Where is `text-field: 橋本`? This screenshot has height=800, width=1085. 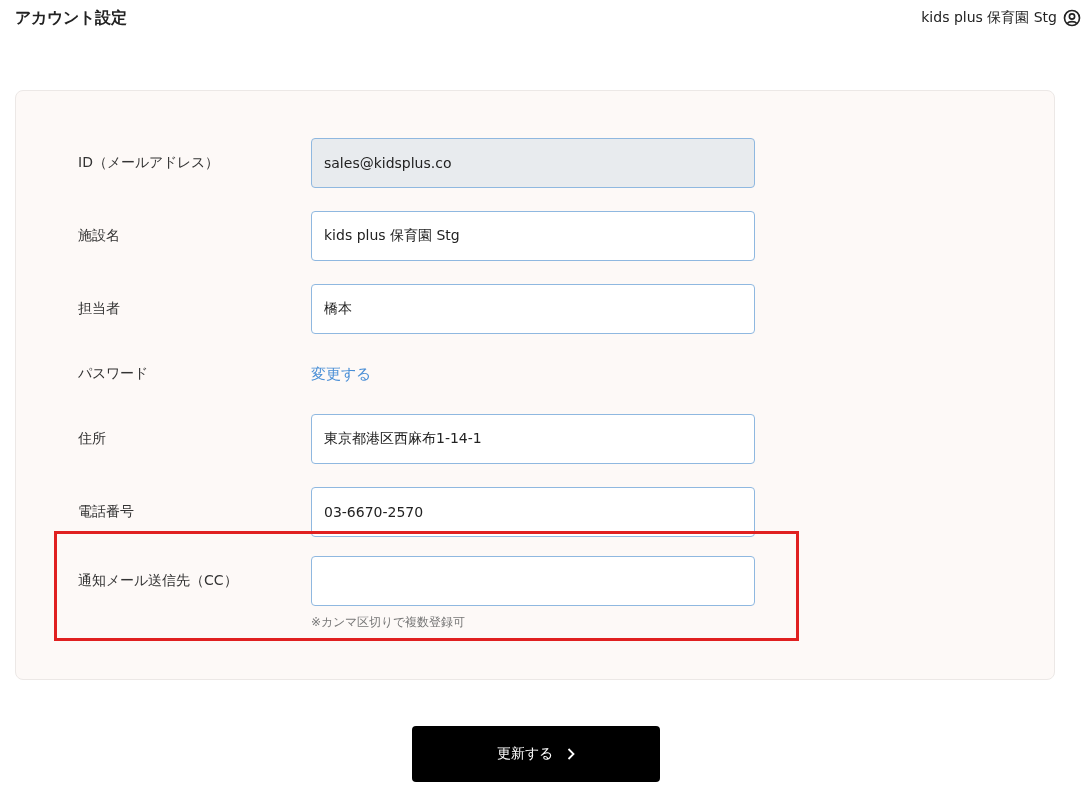 text-field: 橋本 is located at coordinates (533, 309).